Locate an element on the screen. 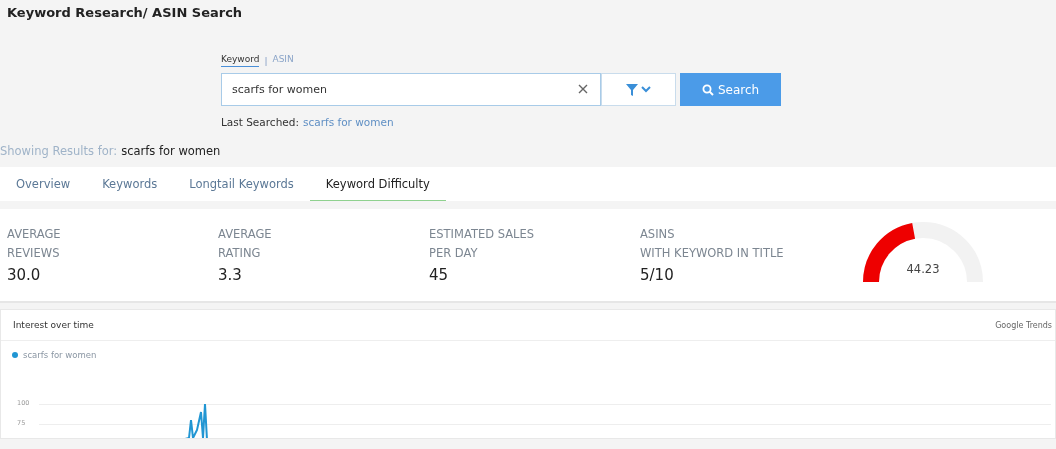  results-query: scarfs for women is located at coordinates (171, 151).